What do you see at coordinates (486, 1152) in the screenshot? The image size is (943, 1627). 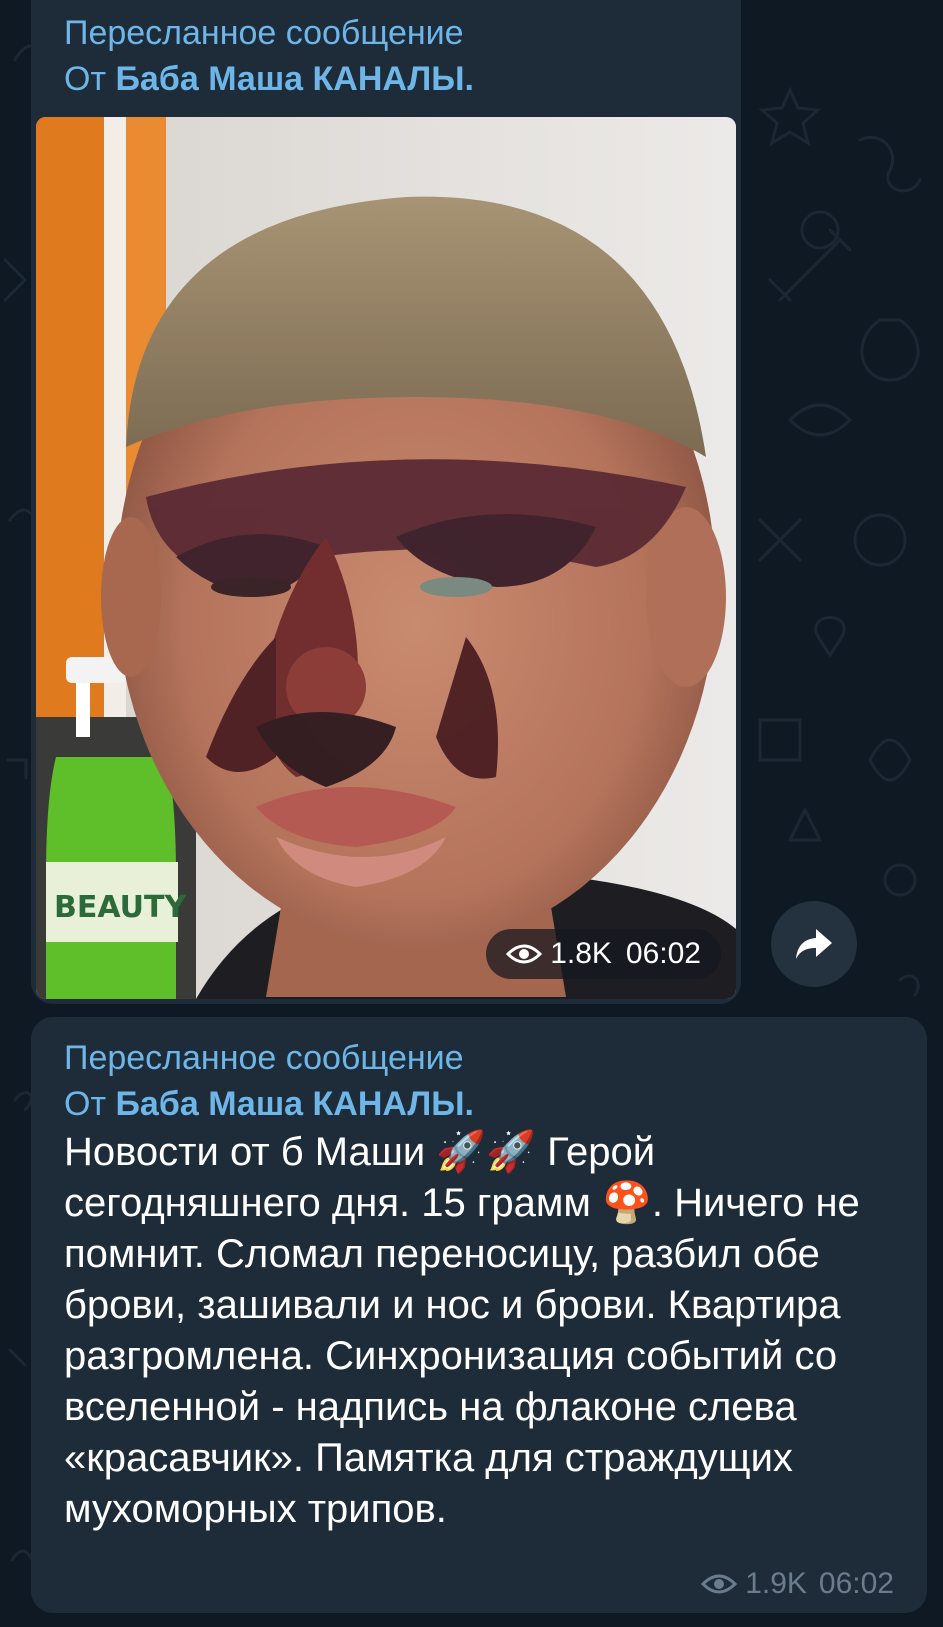 I see `rocket-emoji: 🚀🚀` at bounding box center [486, 1152].